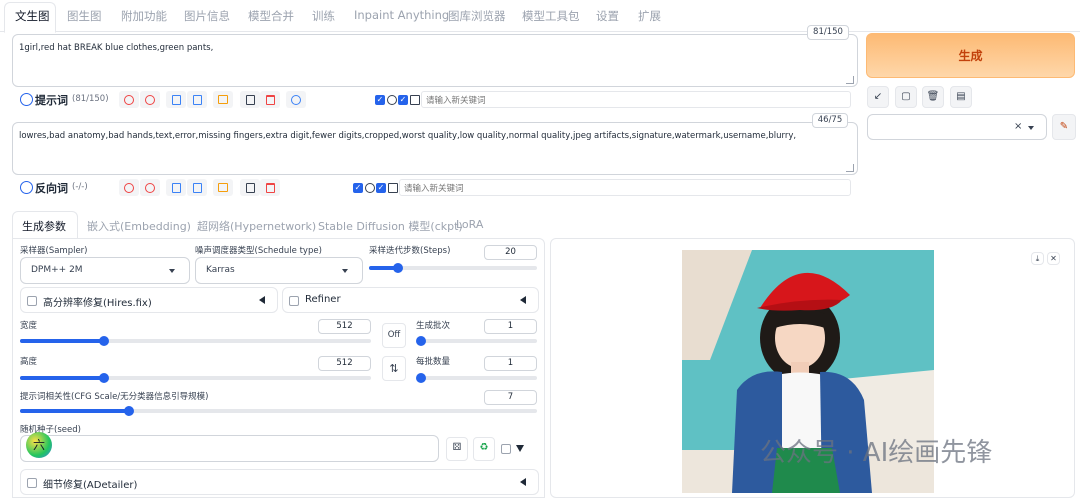 This screenshot has height=498, width=1080. What do you see at coordinates (195, 378) in the screenshot?
I see `height-slider` at bounding box center [195, 378].